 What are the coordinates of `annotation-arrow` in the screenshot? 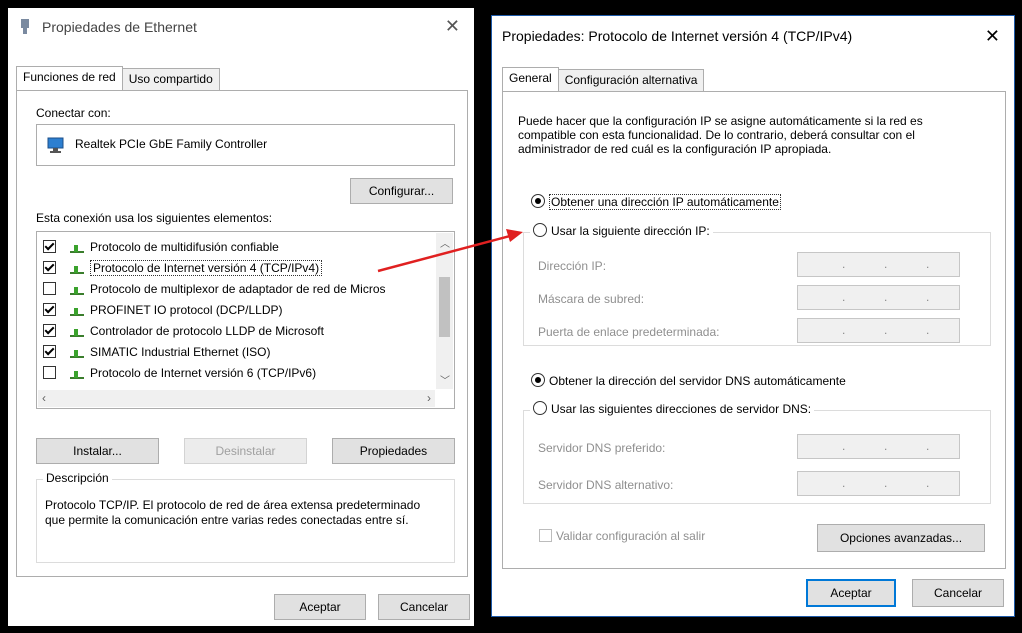 It's located at (450, 251).